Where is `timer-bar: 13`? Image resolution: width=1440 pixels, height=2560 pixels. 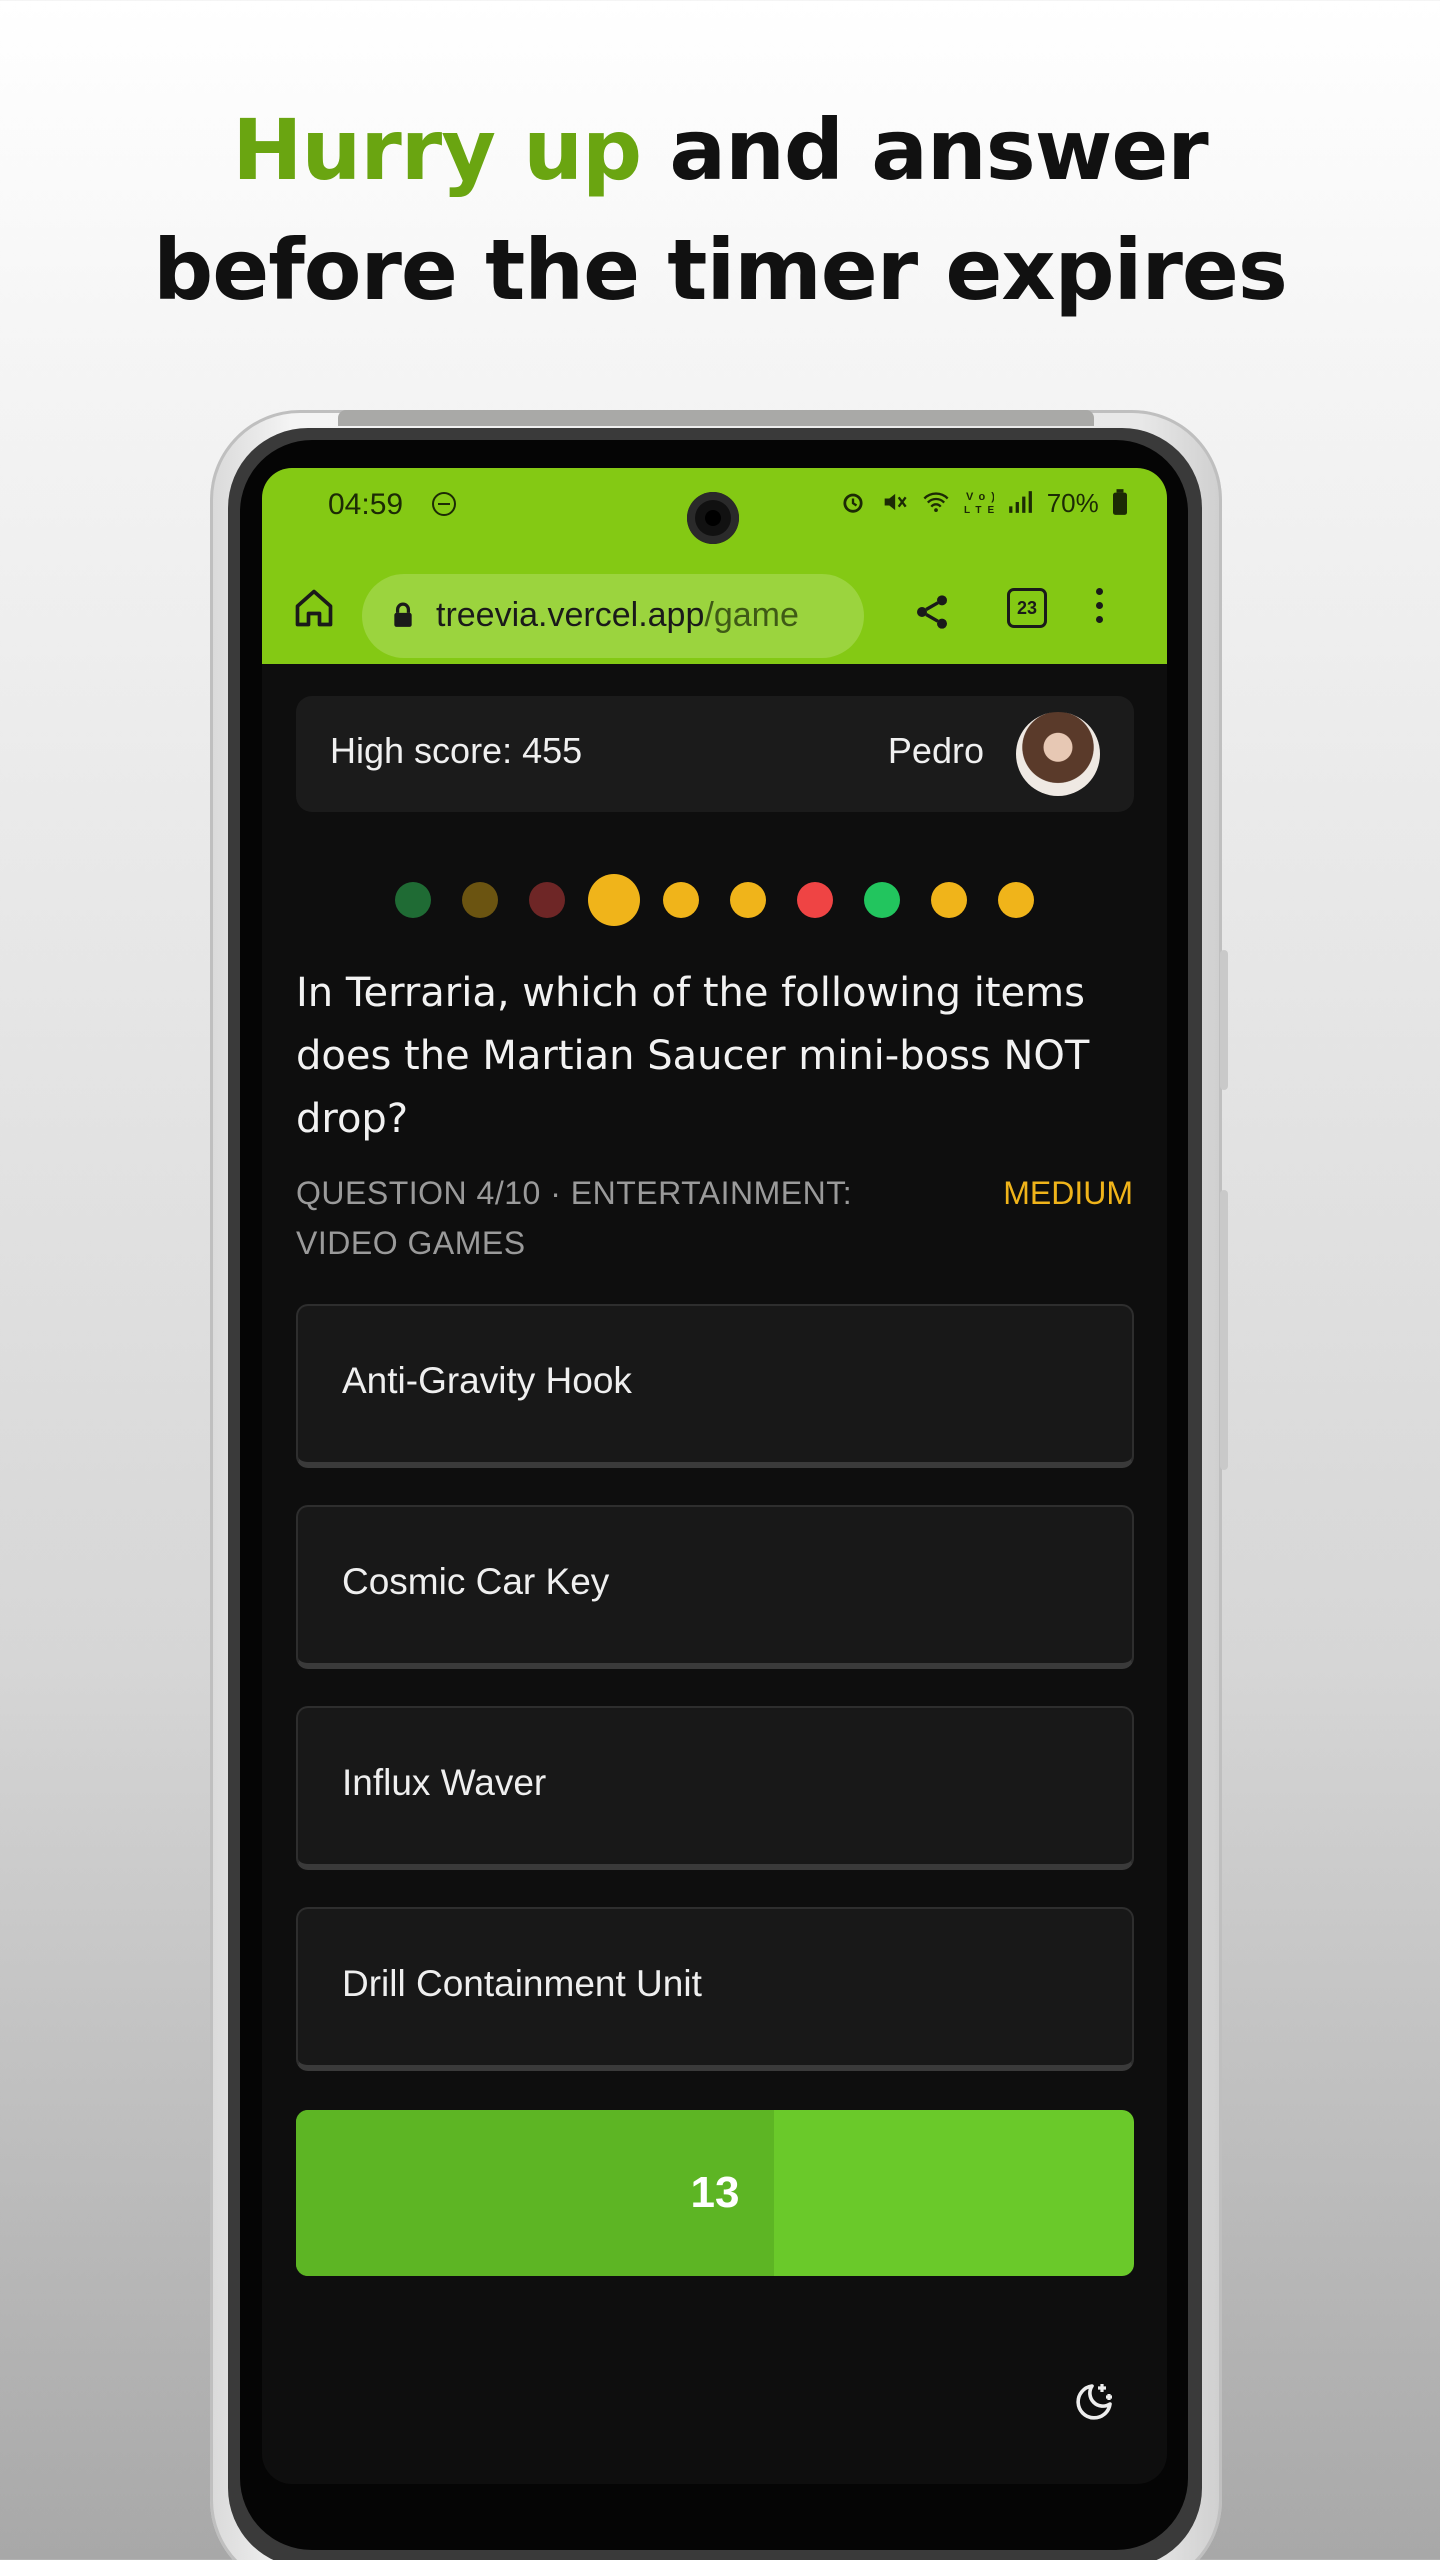
timer-bar: 13 is located at coordinates (715, 2193).